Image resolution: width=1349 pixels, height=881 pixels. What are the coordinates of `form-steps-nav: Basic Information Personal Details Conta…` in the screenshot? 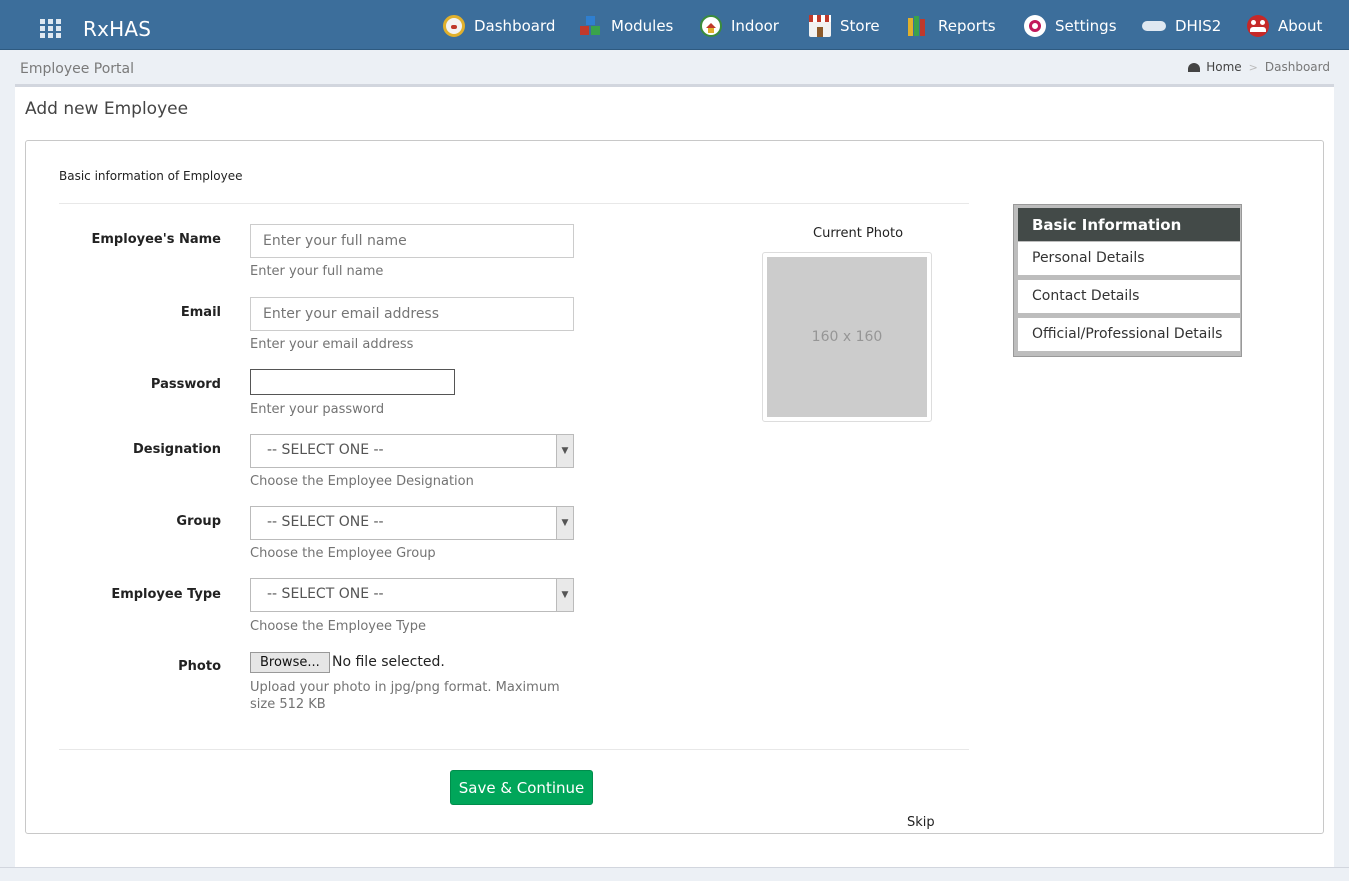 It's located at (1127, 280).